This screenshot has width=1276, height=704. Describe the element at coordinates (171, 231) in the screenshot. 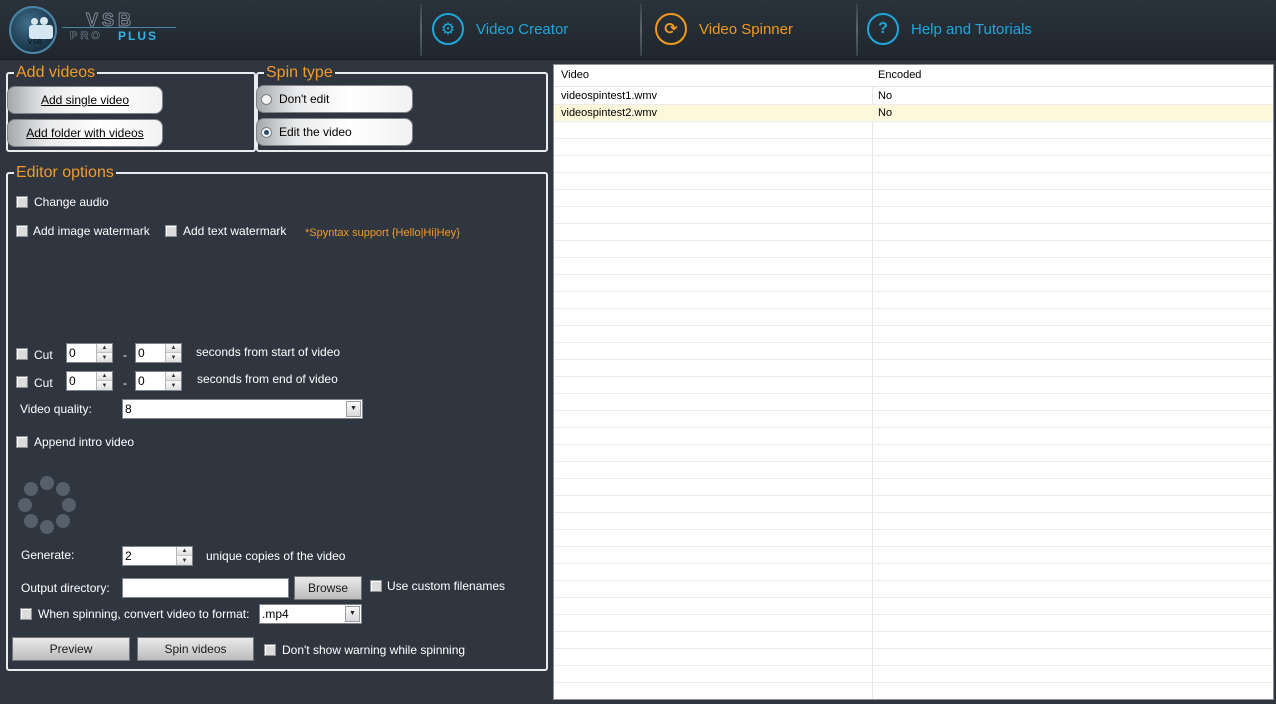

I see `text-watermark-checkbox` at that location.